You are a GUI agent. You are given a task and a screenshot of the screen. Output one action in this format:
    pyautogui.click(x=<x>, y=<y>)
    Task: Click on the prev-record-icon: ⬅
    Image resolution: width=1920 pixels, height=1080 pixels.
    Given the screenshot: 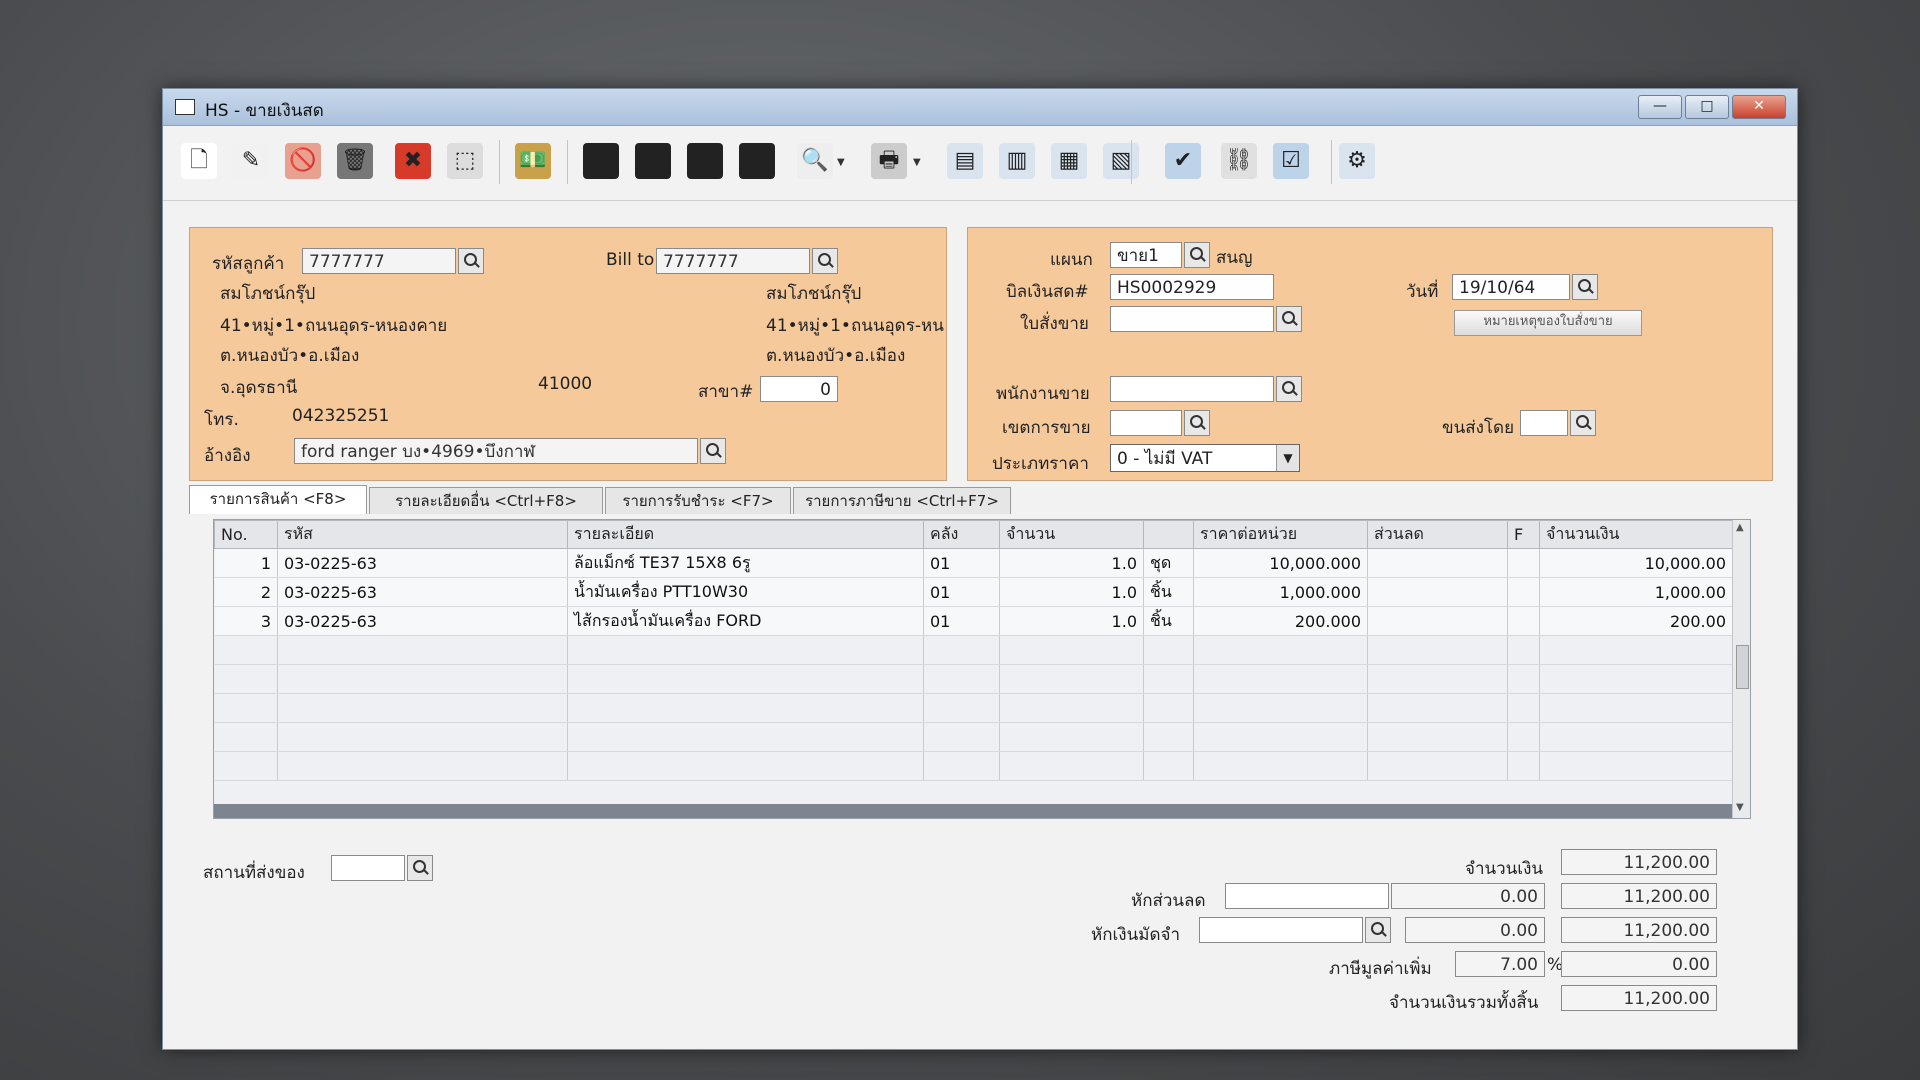 What is the action you would take?
    pyautogui.click(x=653, y=161)
    